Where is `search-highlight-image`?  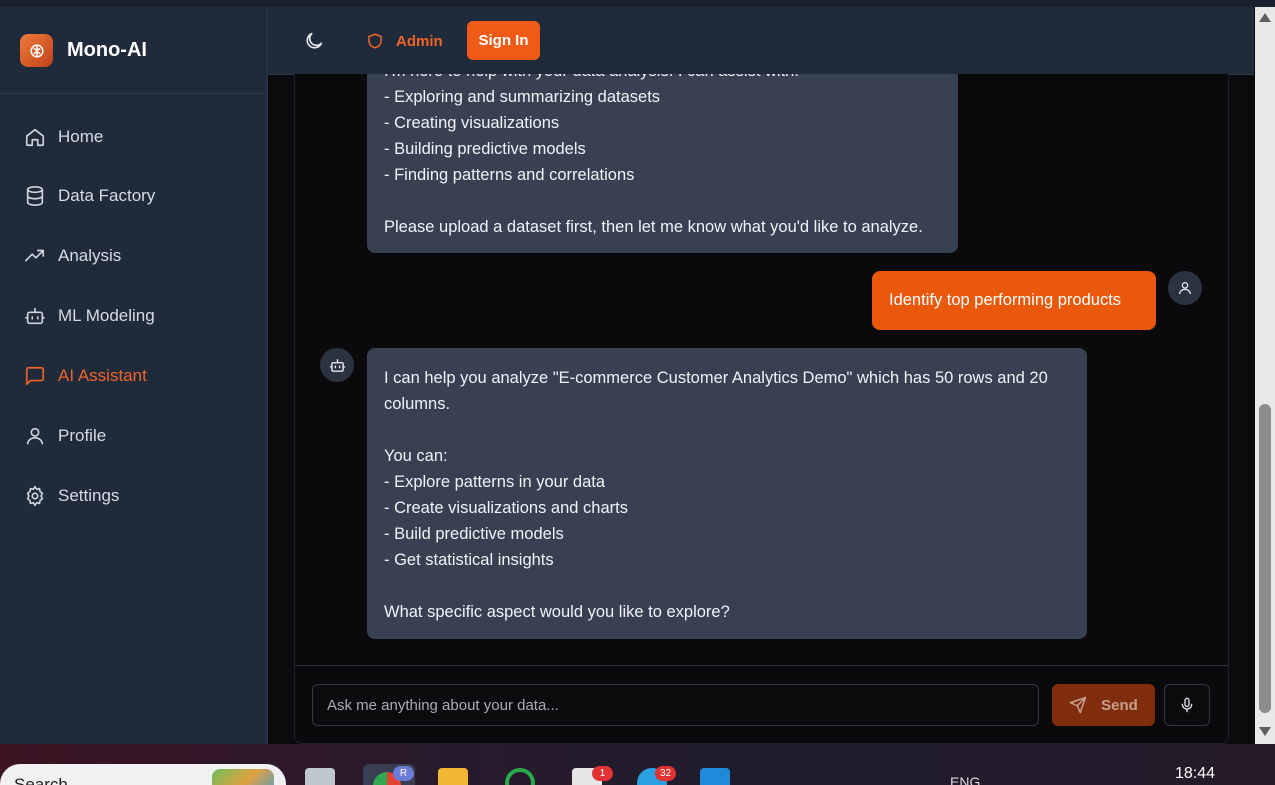
search-highlight-image is located at coordinates (243, 777).